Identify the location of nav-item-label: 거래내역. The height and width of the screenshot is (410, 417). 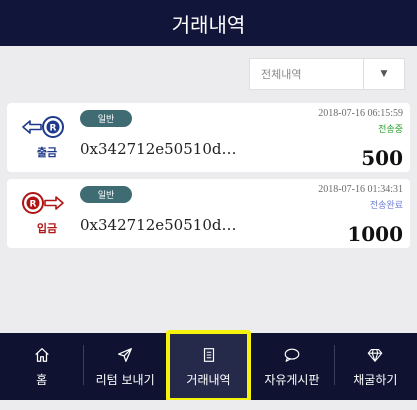
(208, 379).